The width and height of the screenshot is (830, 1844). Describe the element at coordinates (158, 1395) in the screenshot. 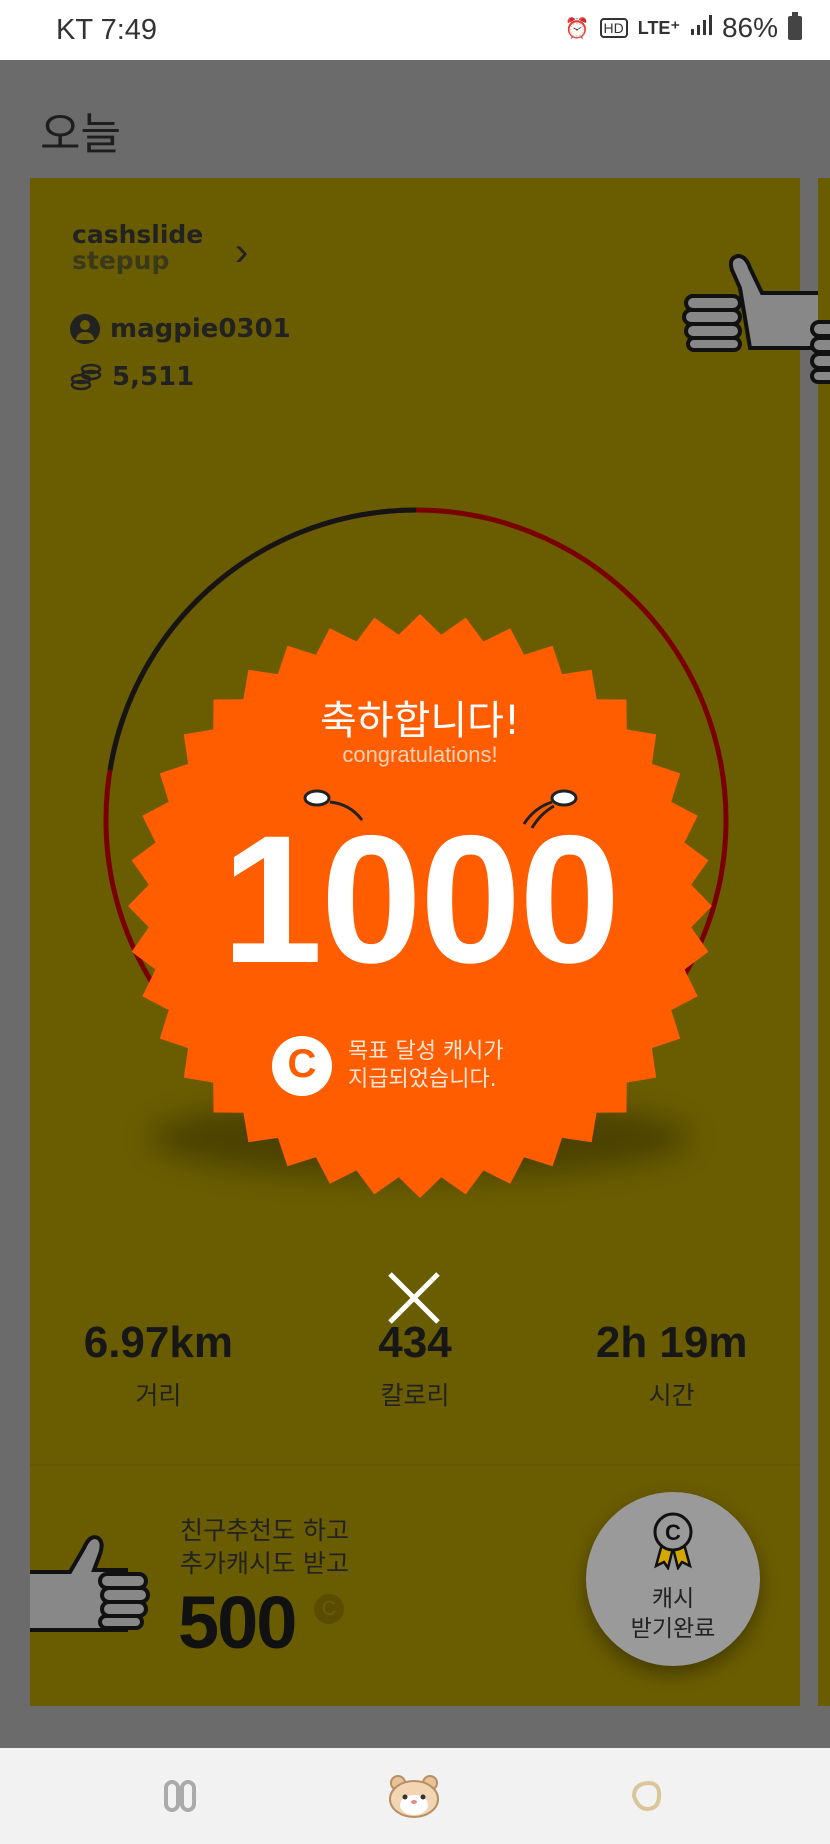

I see `stat-label: 거리` at that location.